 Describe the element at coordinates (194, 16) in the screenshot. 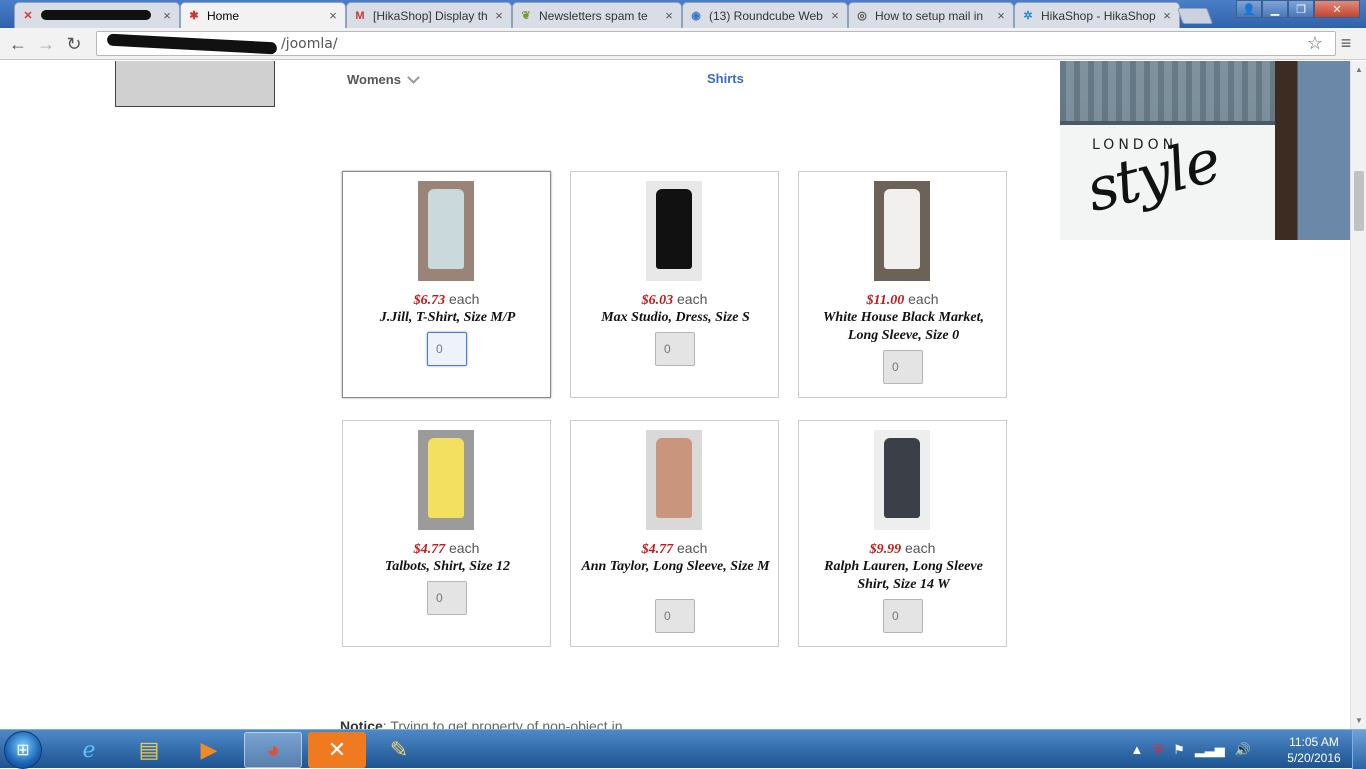

I see `joomla-icon: ✱` at that location.